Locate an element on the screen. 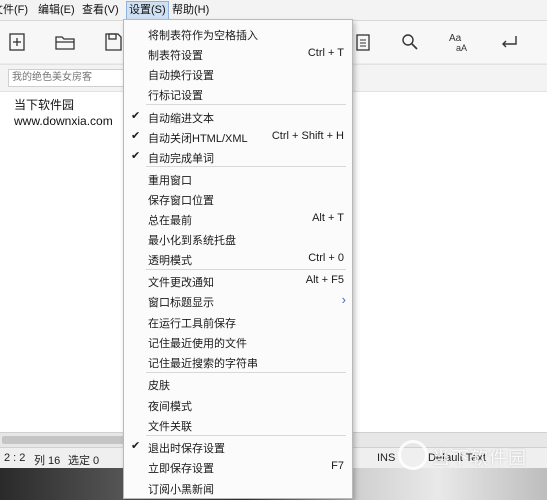 This screenshot has height=500, width=547. menu-file: 文件(F) is located at coordinates (14, 11).